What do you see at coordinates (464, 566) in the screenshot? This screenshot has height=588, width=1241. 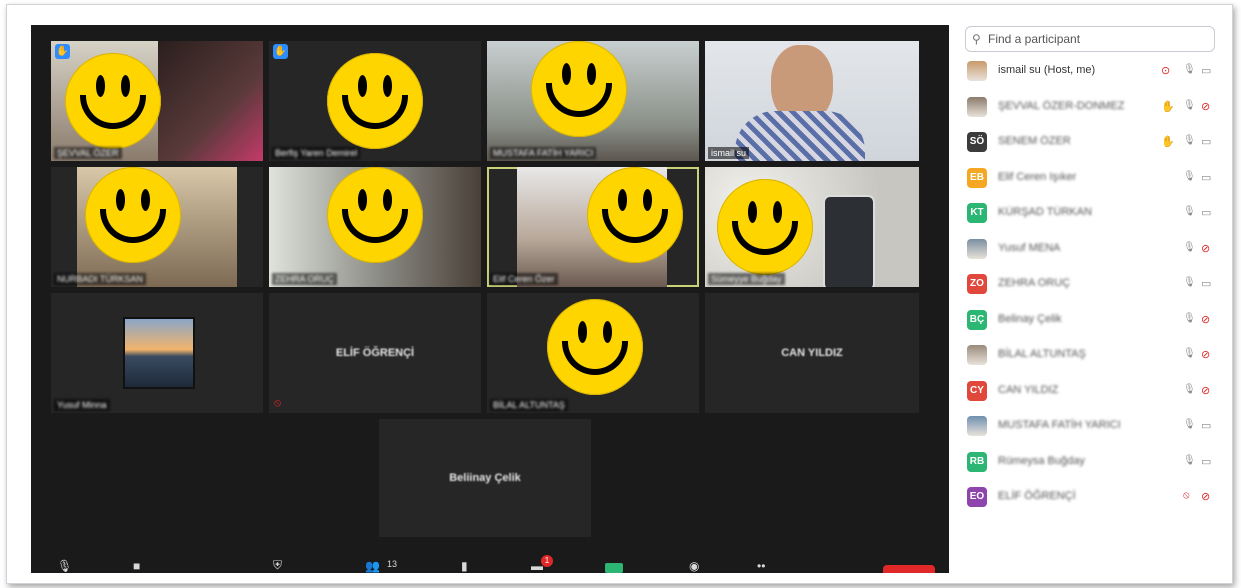 I see `polls-icon: ▮` at bounding box center [464, 566].